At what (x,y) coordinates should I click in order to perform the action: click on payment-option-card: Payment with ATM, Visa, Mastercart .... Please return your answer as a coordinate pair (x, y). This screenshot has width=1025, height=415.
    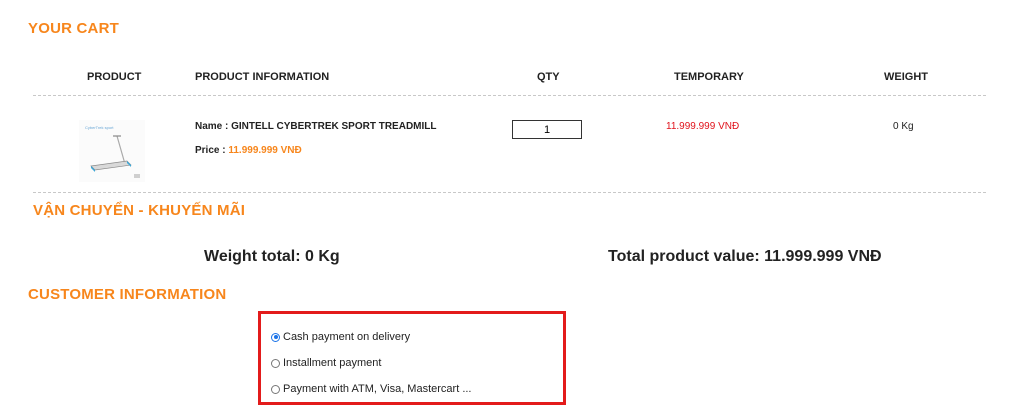
    Looking at the image, I should click on (371, 389).